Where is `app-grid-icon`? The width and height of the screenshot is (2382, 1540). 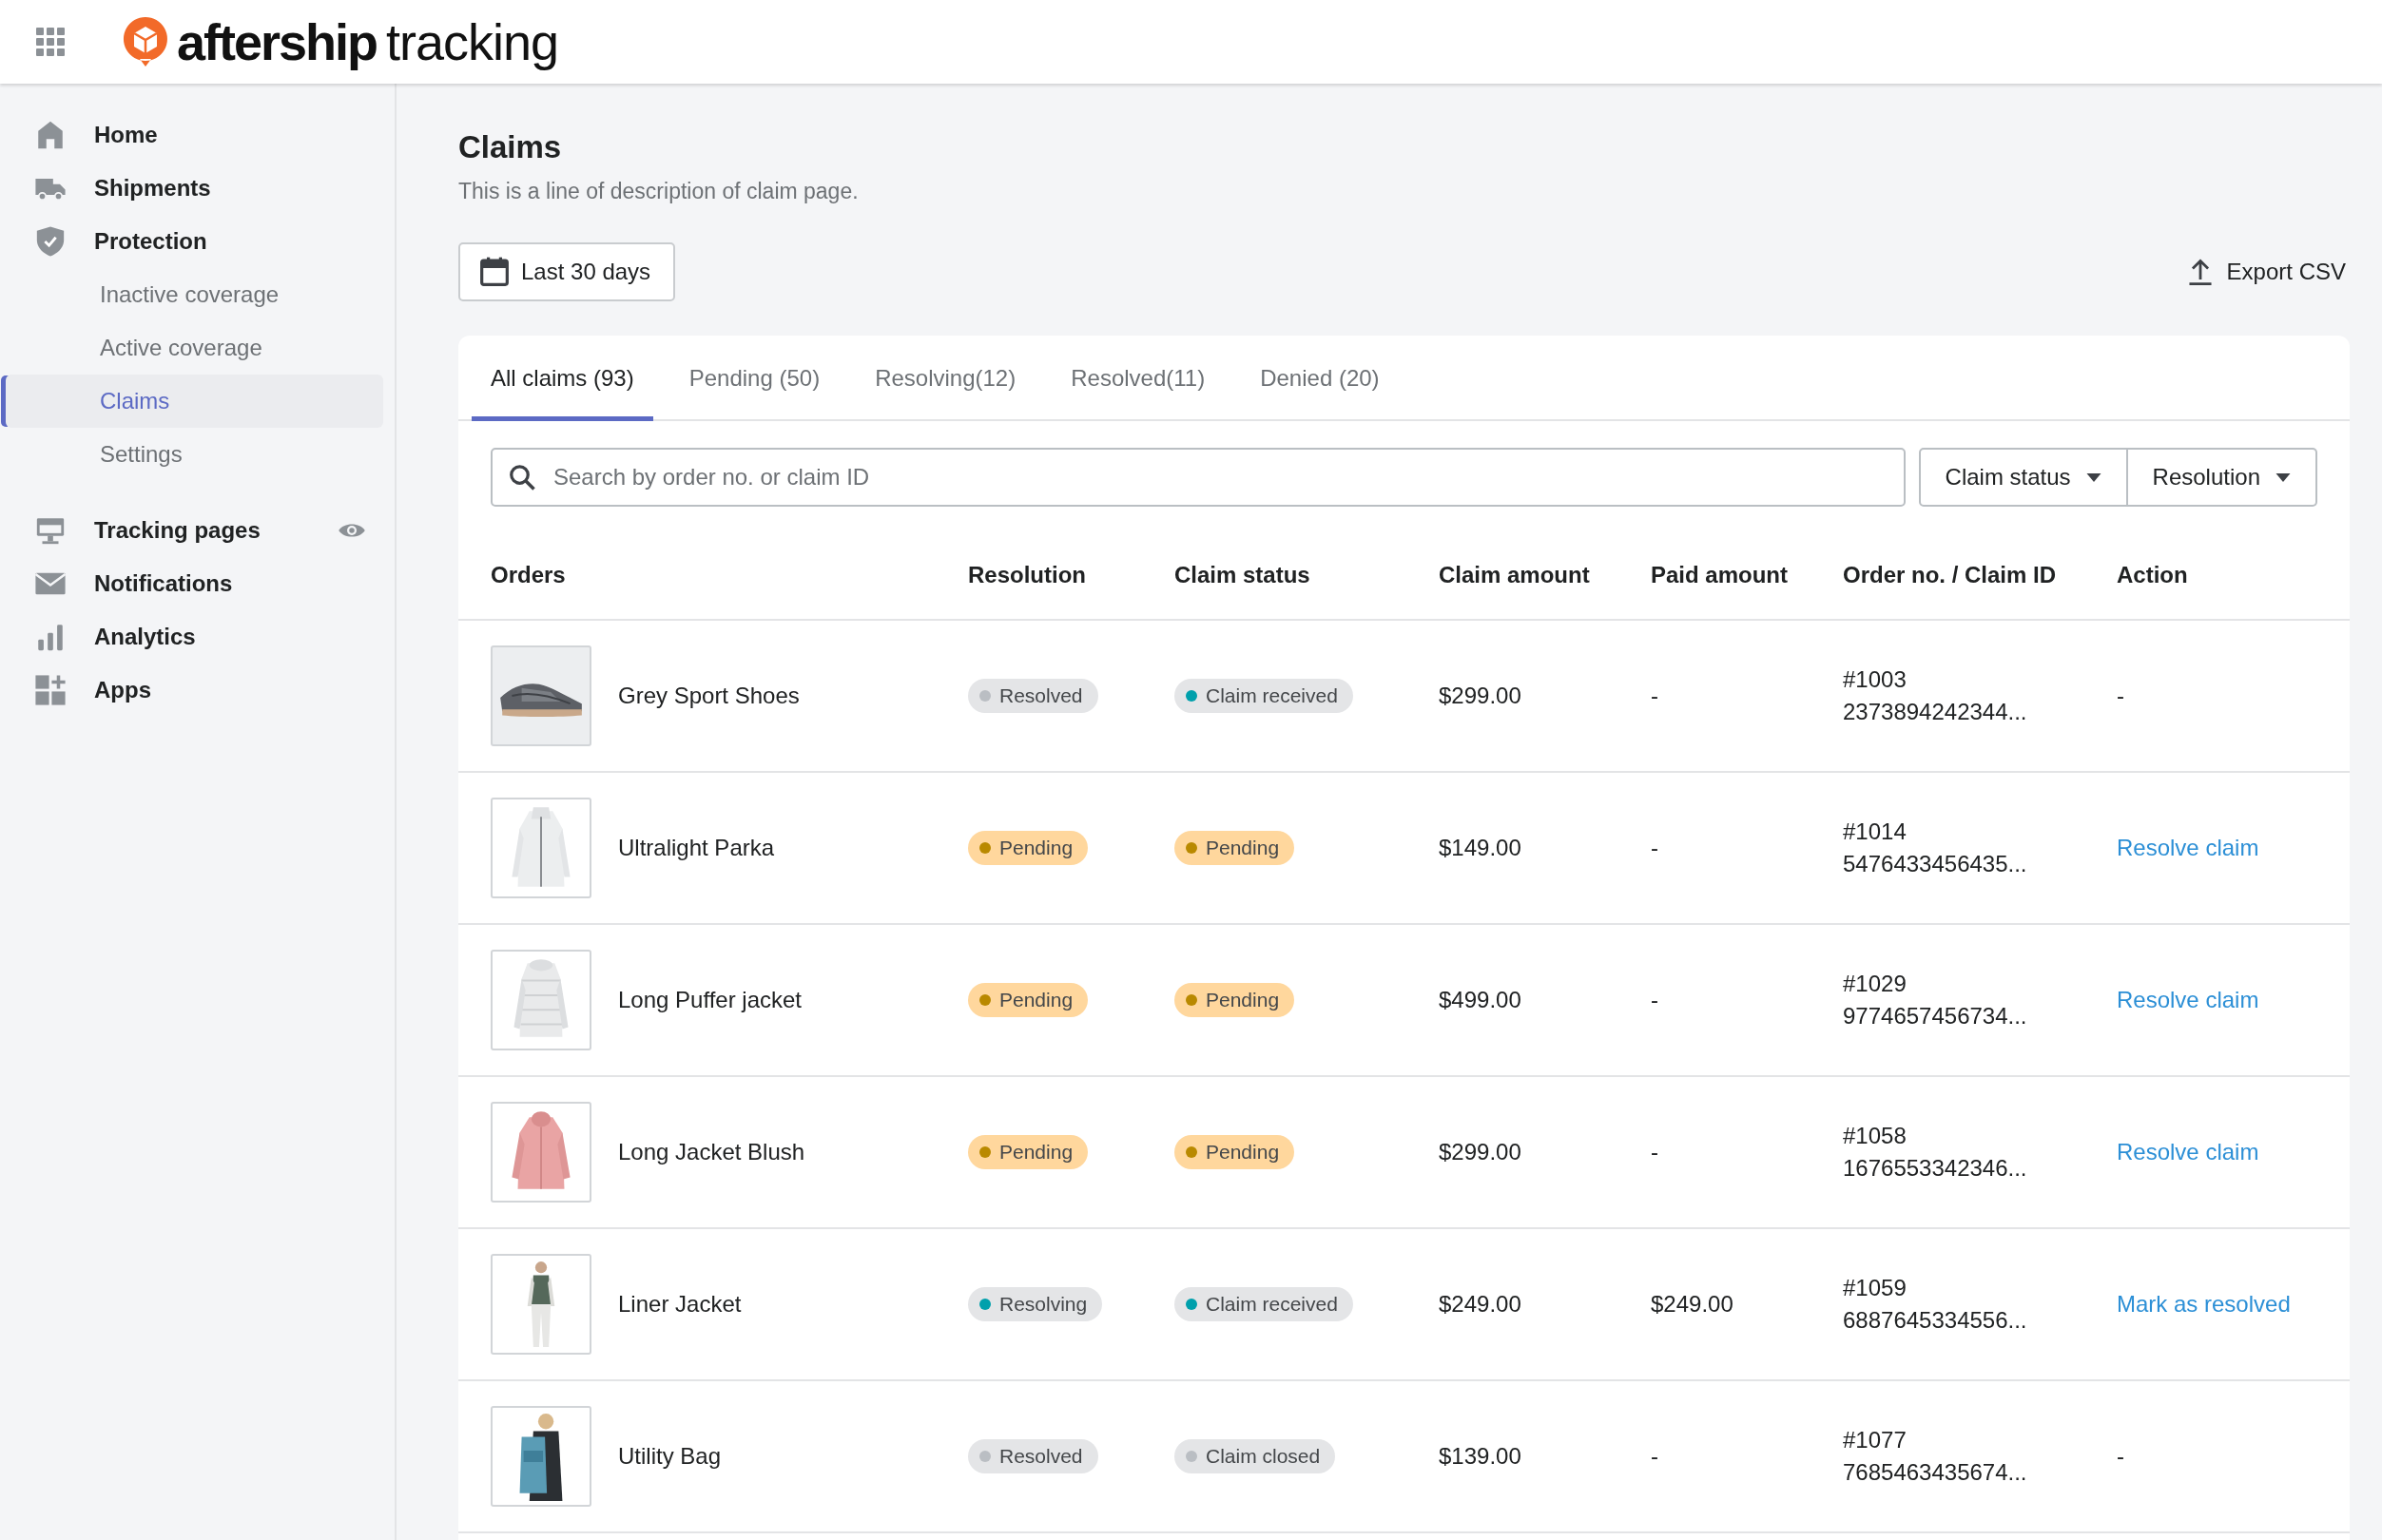
app-grid-icon is located at coordinates (50, 42).